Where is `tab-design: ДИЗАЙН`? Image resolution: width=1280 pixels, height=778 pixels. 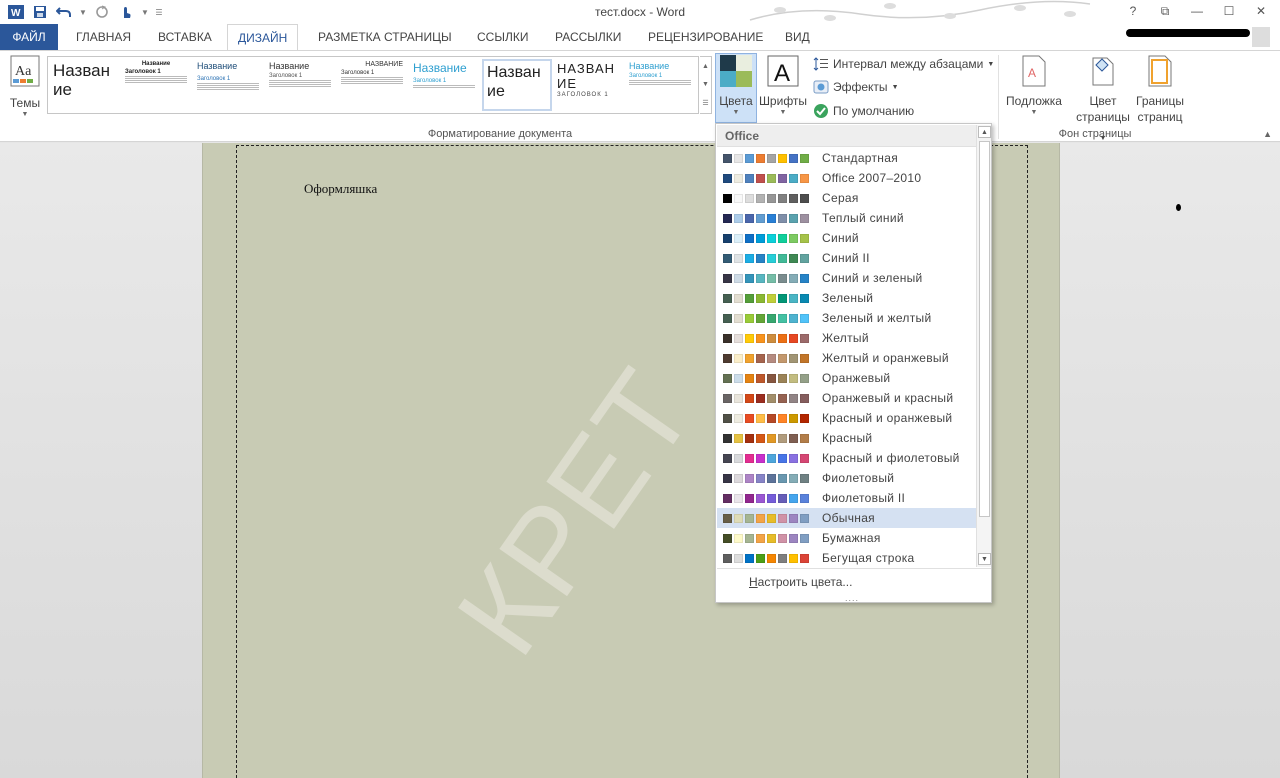 tab-design: ДИЗАЙН is located at coordinates (263, 37).